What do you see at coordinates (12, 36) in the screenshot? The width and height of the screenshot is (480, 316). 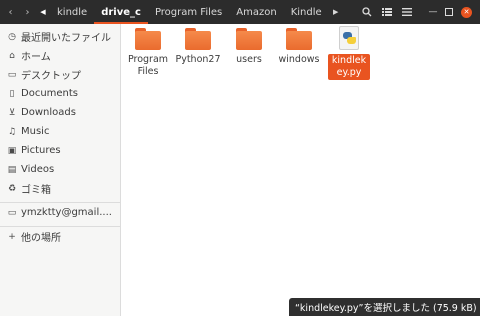 I see `clock-icon: ◷` at bounding box center [12, 36].